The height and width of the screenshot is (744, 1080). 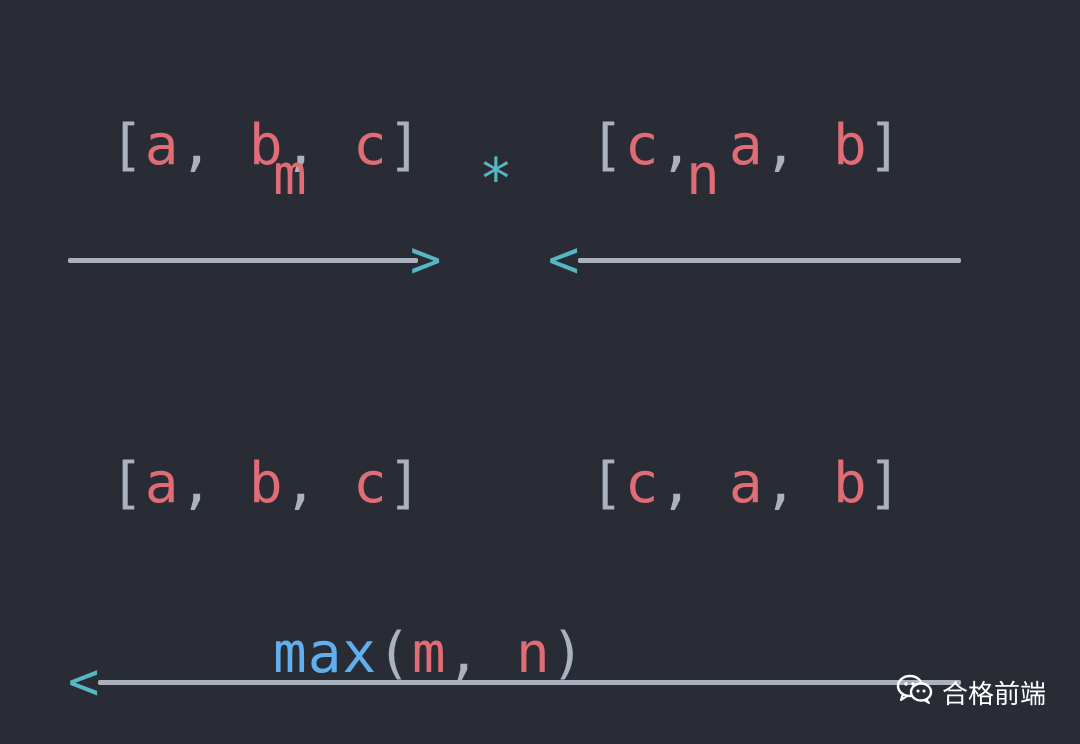 I want to click on var-n: n, so click(x=703, y=175).